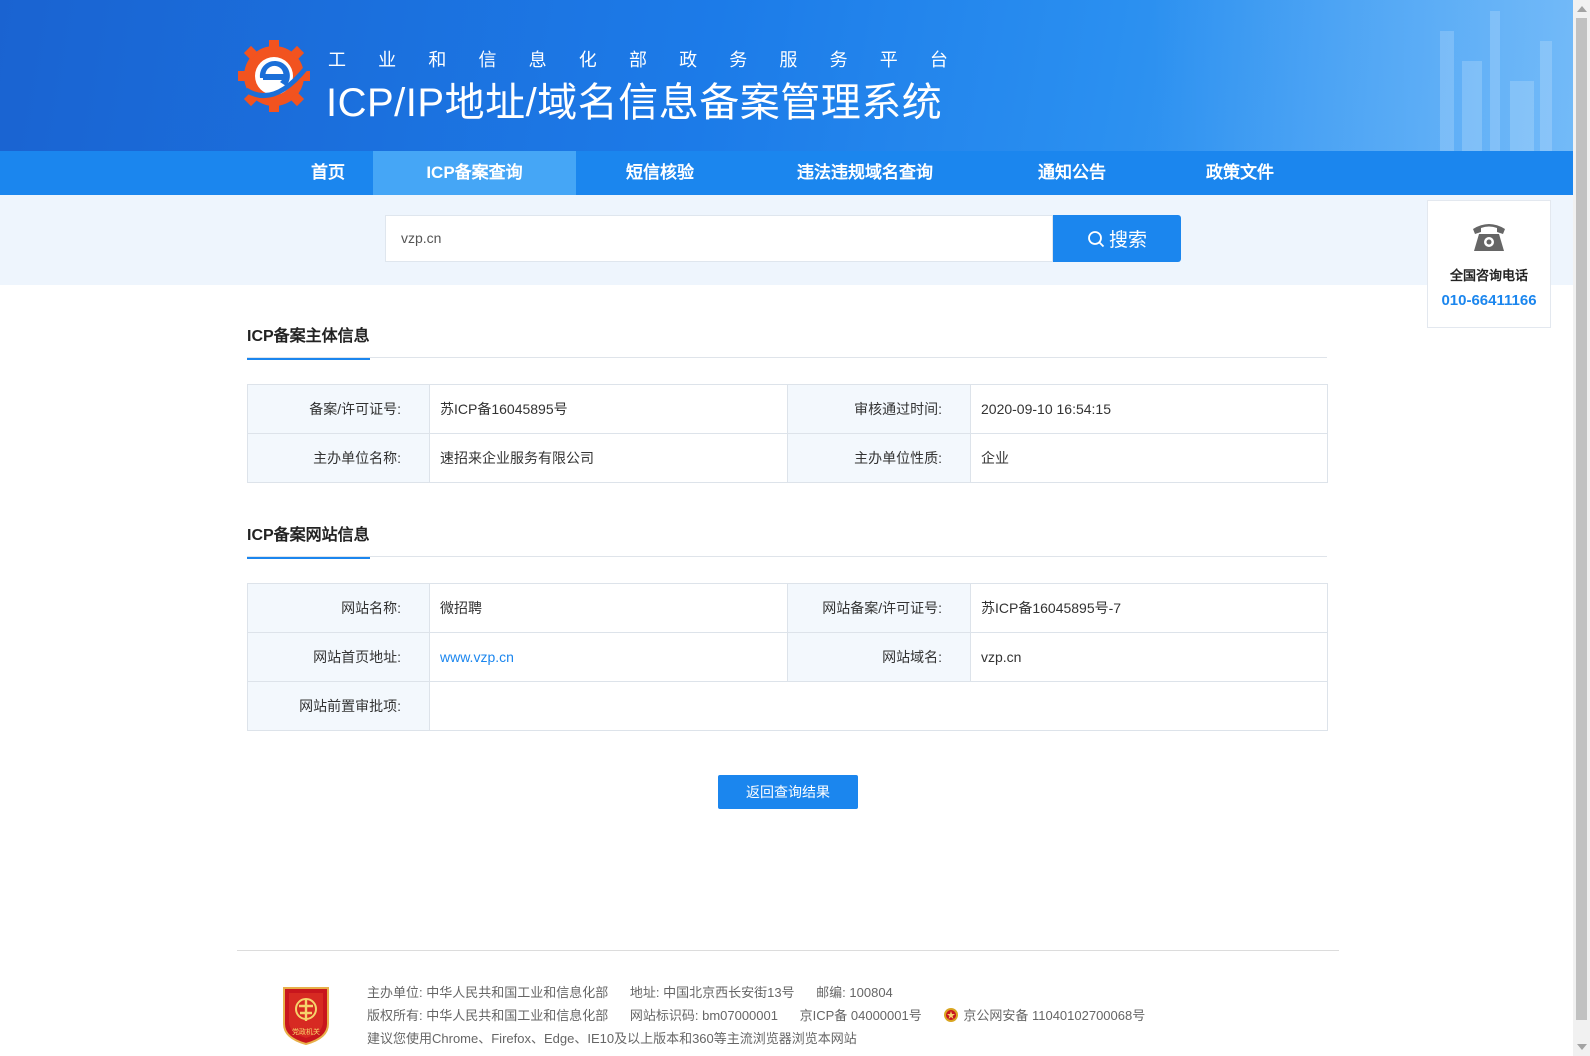  What do you see at coordinates (1581, 519) in the screenshot?
I see `scrollbar-thumb` at bounding box center [1581, 519].